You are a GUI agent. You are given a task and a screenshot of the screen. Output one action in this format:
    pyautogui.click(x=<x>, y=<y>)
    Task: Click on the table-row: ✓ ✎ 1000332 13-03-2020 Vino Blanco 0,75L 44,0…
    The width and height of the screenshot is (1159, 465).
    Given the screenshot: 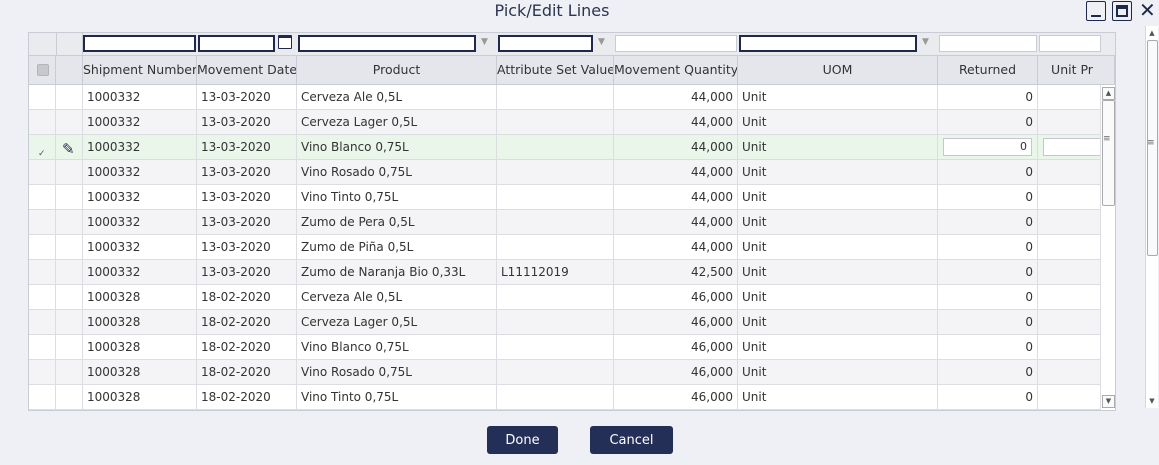 What is the action you would take?
    pyautogui.click(x=565, y=147)
    